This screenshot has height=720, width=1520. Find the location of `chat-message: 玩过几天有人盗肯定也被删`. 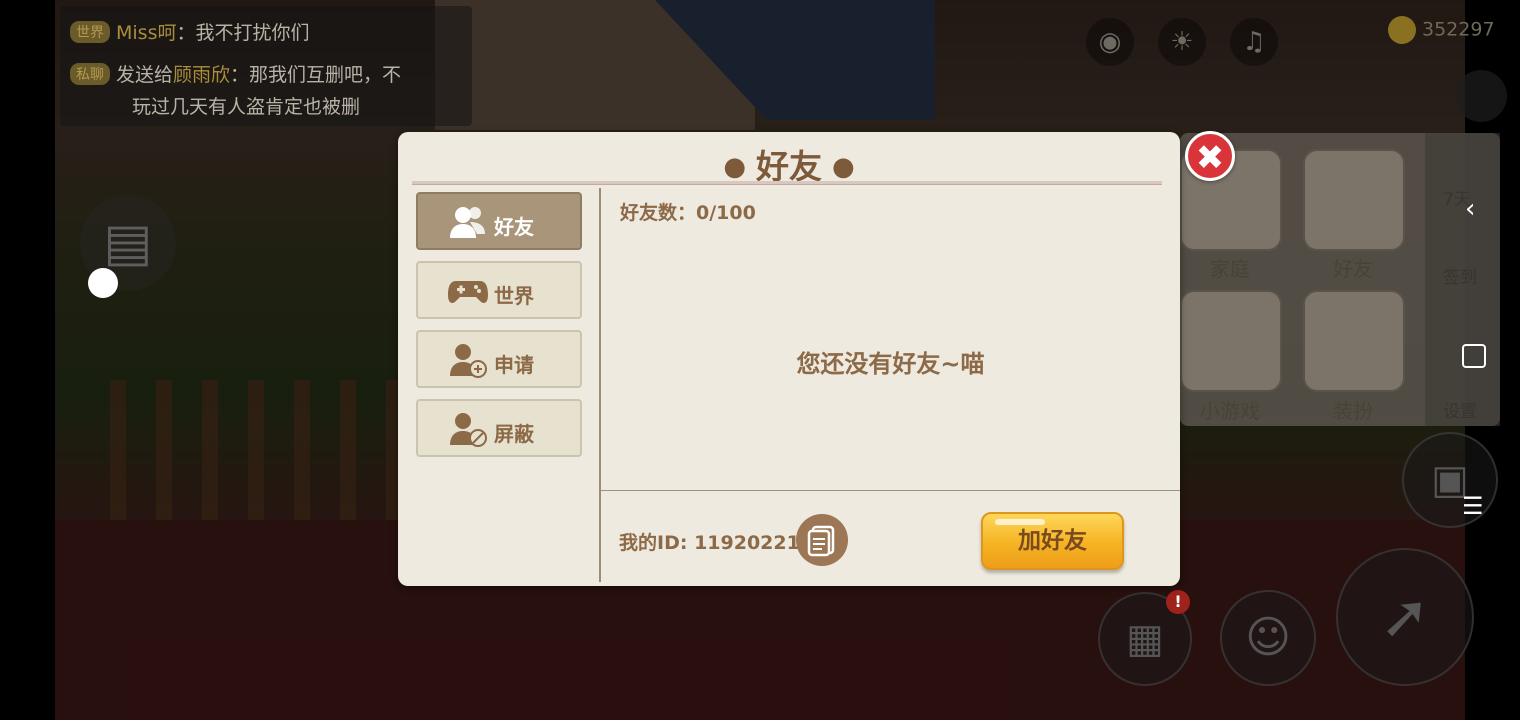

chat-message: 玩过几天有人盗肯定也被删 is located at coordinates (246, 107).